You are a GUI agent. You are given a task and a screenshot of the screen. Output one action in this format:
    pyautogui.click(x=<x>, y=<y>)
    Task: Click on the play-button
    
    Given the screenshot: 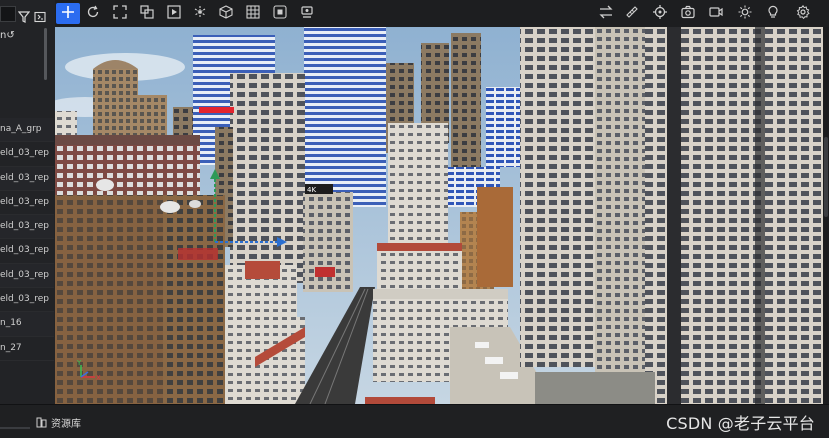 What is the action you would take?
    pyautogui.click(x=174, y=13)
    